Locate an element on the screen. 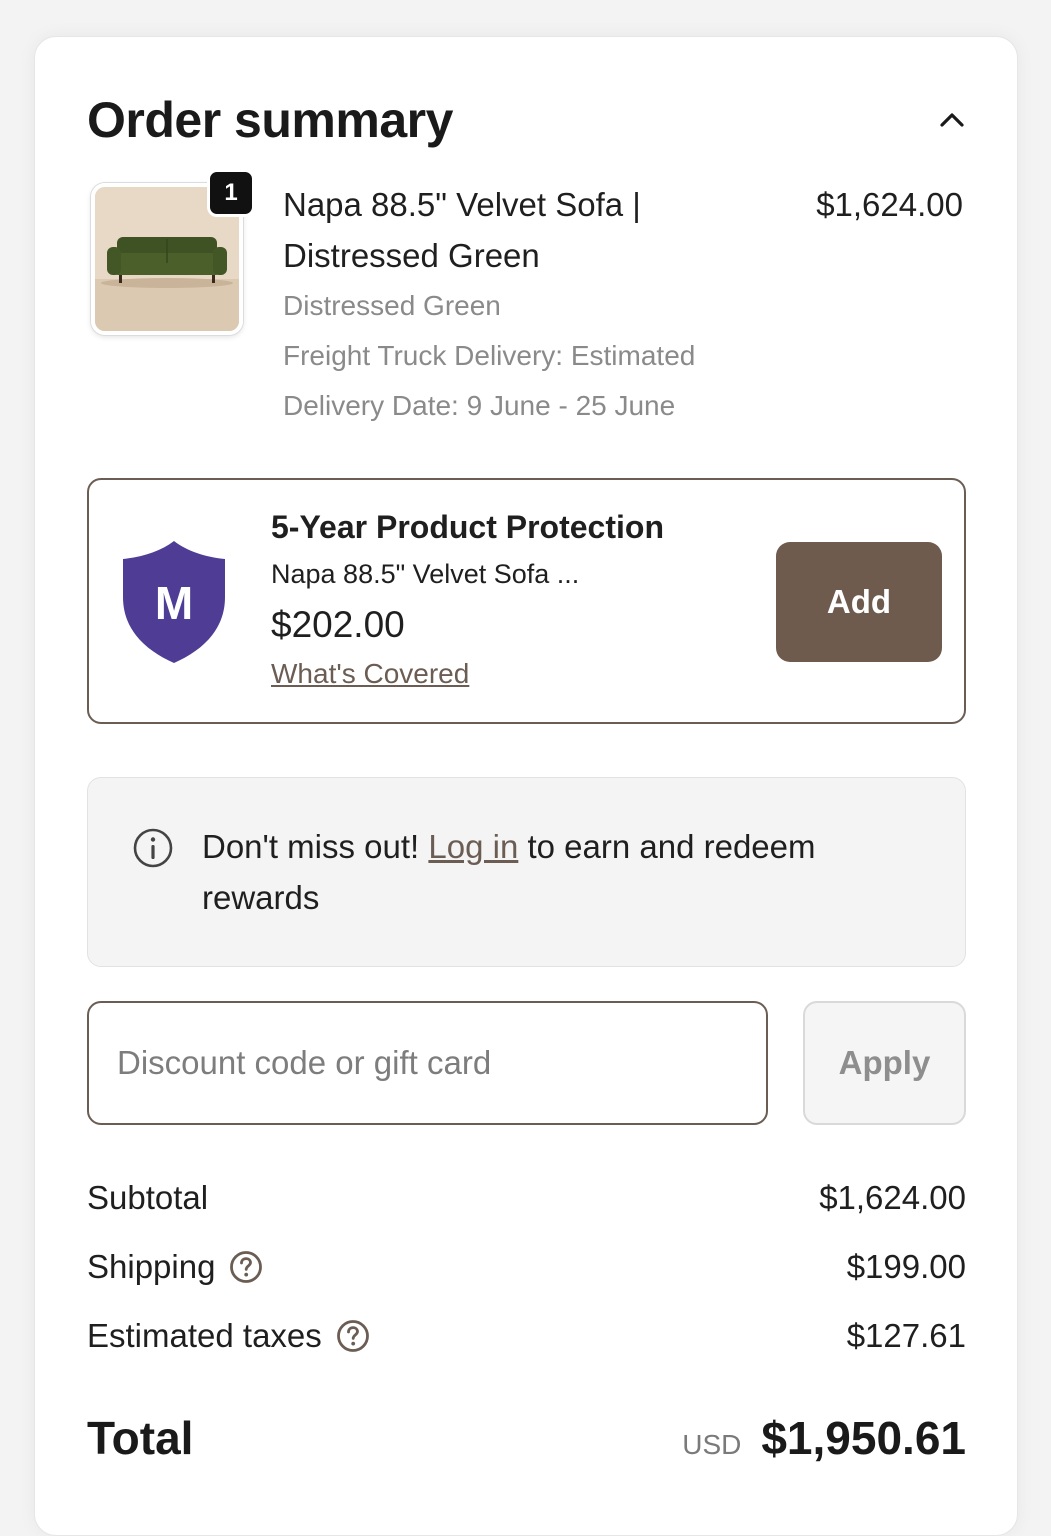 This screenshot has height=1536, width=1051. total-label: Total is located at coordinates (140, 1438).